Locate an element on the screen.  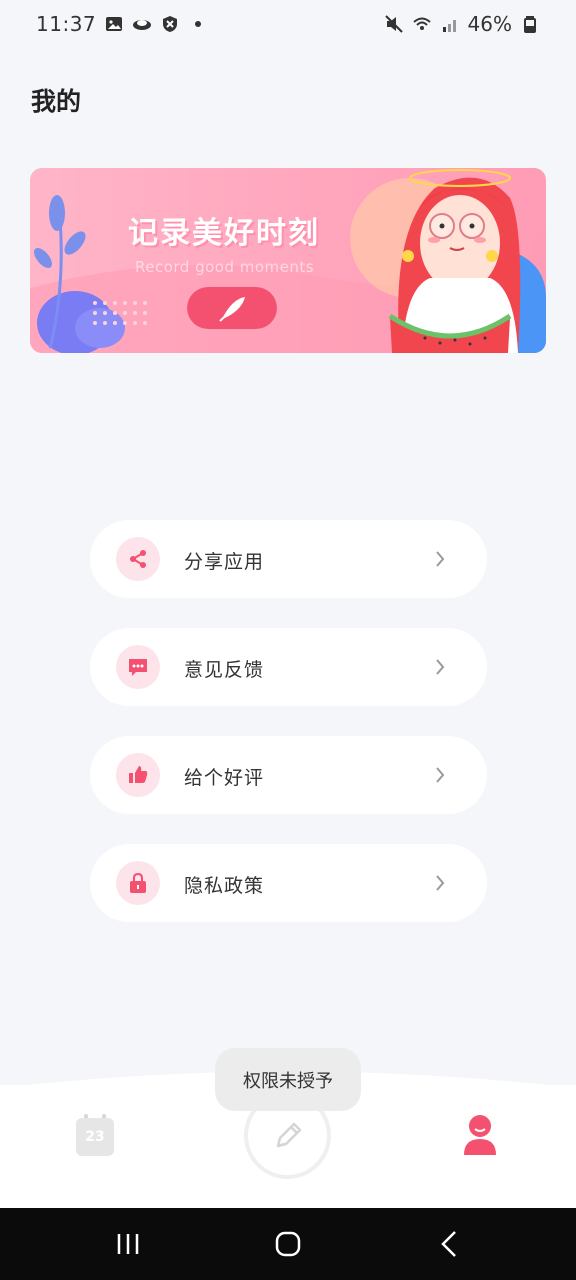
menu-label-feedback: 意见反馈 is located at coordinates (224, 670).